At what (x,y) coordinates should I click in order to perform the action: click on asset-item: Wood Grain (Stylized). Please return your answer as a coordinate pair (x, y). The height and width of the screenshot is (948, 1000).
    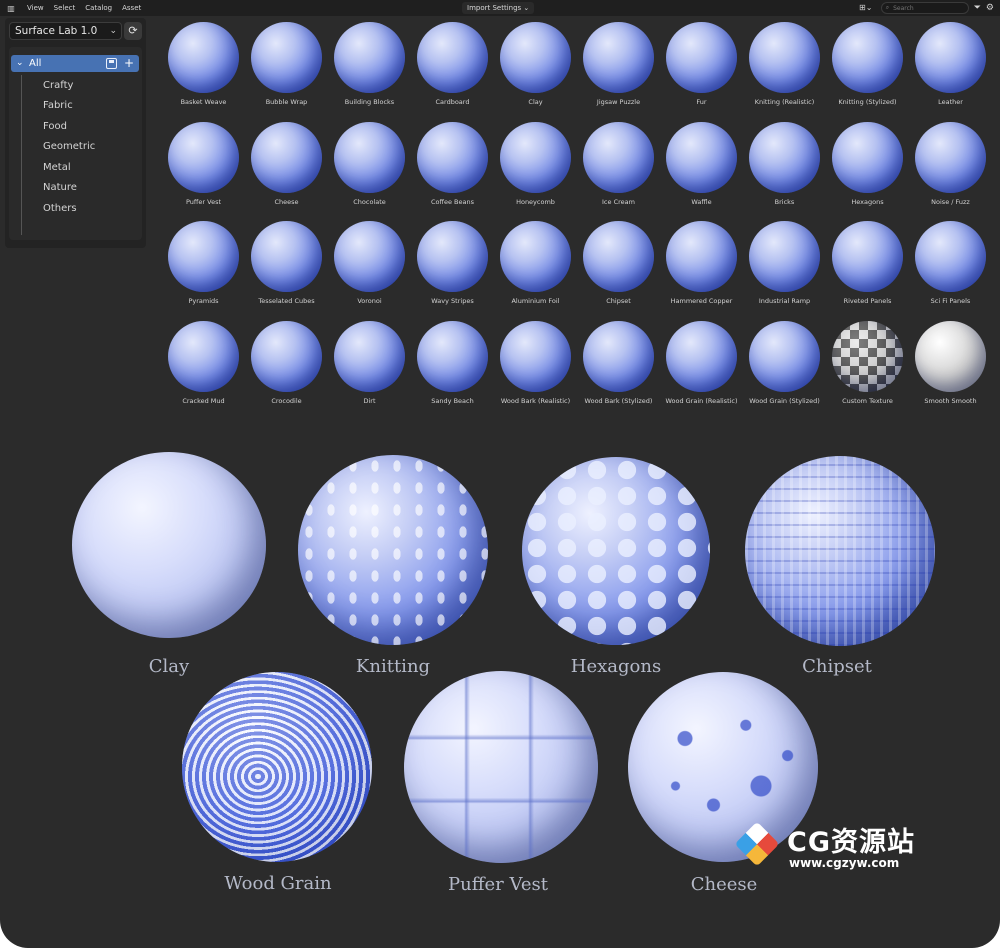
    Looking at the image, I should click on (784, 367).